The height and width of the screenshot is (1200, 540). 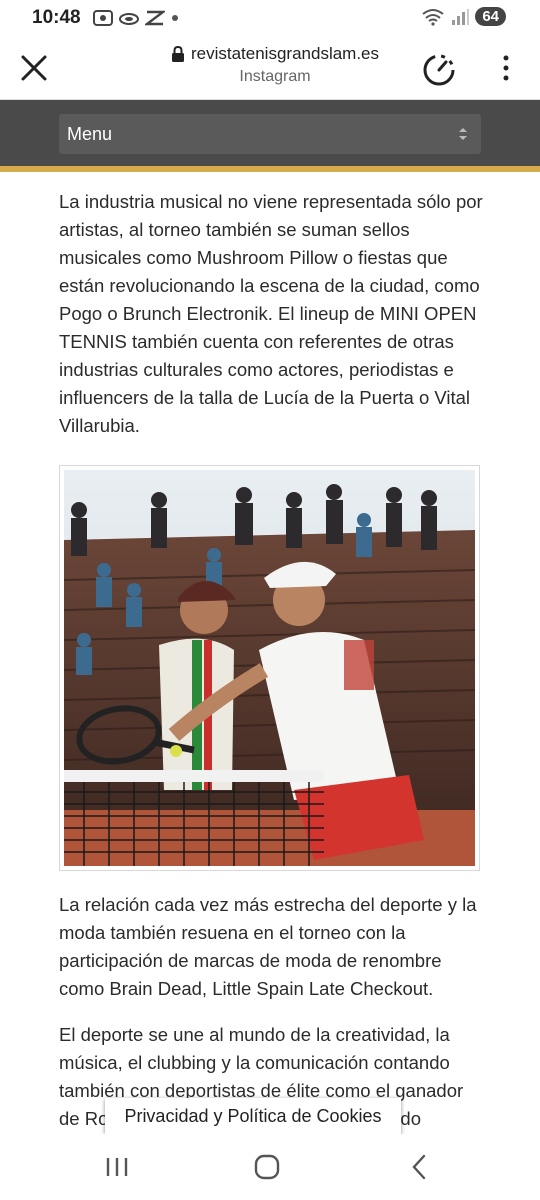 I want to click on status-time: 10:48, so click(x=56, y=17).